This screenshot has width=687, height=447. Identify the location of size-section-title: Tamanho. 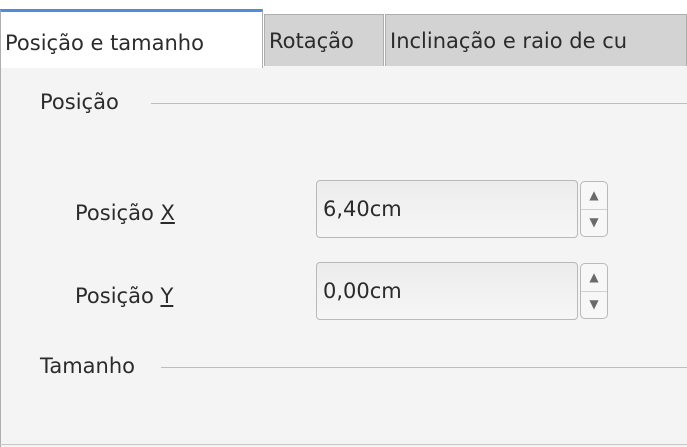
(92, 366).